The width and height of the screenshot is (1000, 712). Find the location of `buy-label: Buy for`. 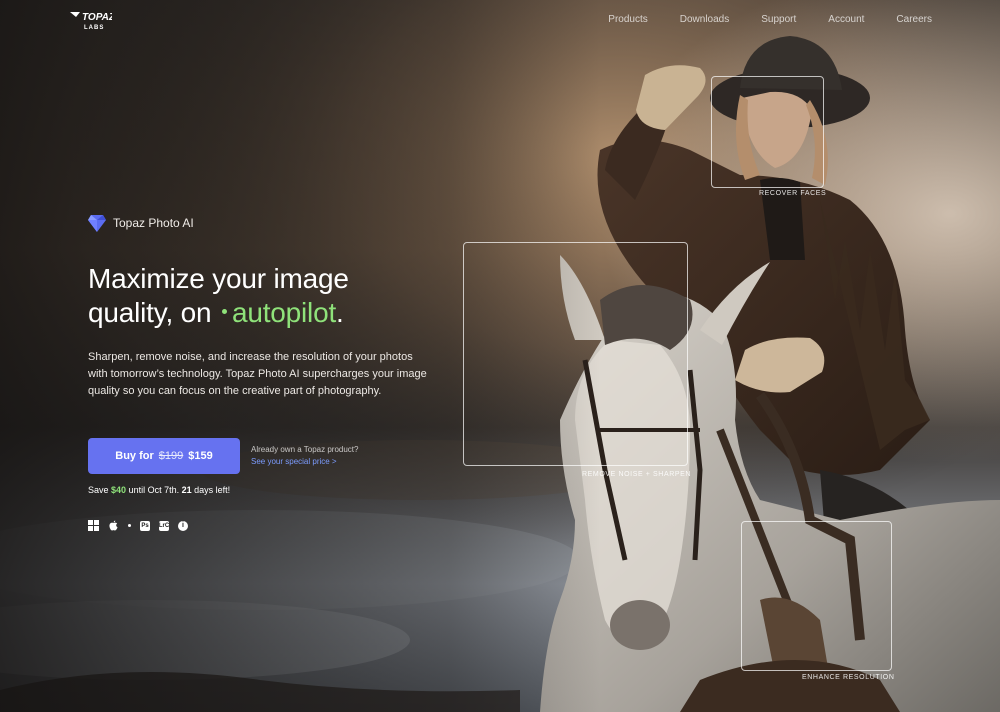

buy-label: Buy for is located at coordinates (134, 456).